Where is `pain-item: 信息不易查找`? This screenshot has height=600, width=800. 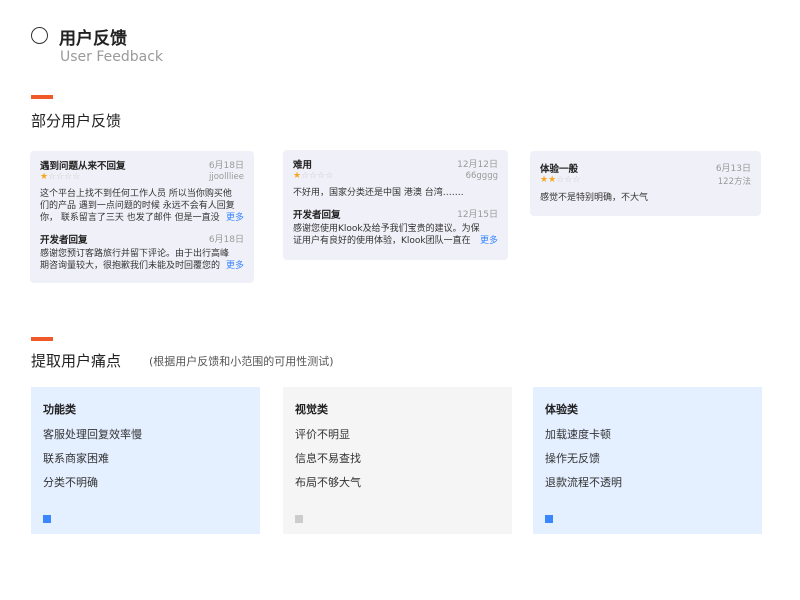 pain-item: 信息不易查找 is located at coordinates (328, 458).